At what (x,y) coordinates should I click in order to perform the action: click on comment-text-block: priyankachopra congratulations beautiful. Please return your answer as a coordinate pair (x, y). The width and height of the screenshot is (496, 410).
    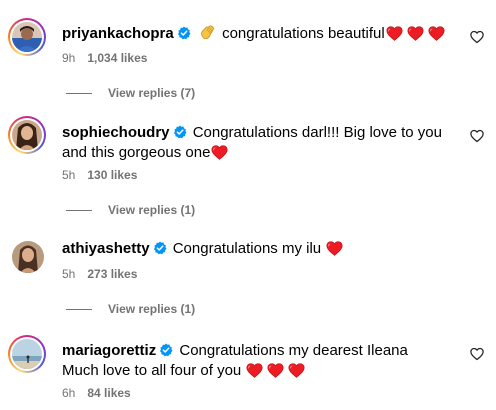
    Looking at the image, I should click on (260, 35).